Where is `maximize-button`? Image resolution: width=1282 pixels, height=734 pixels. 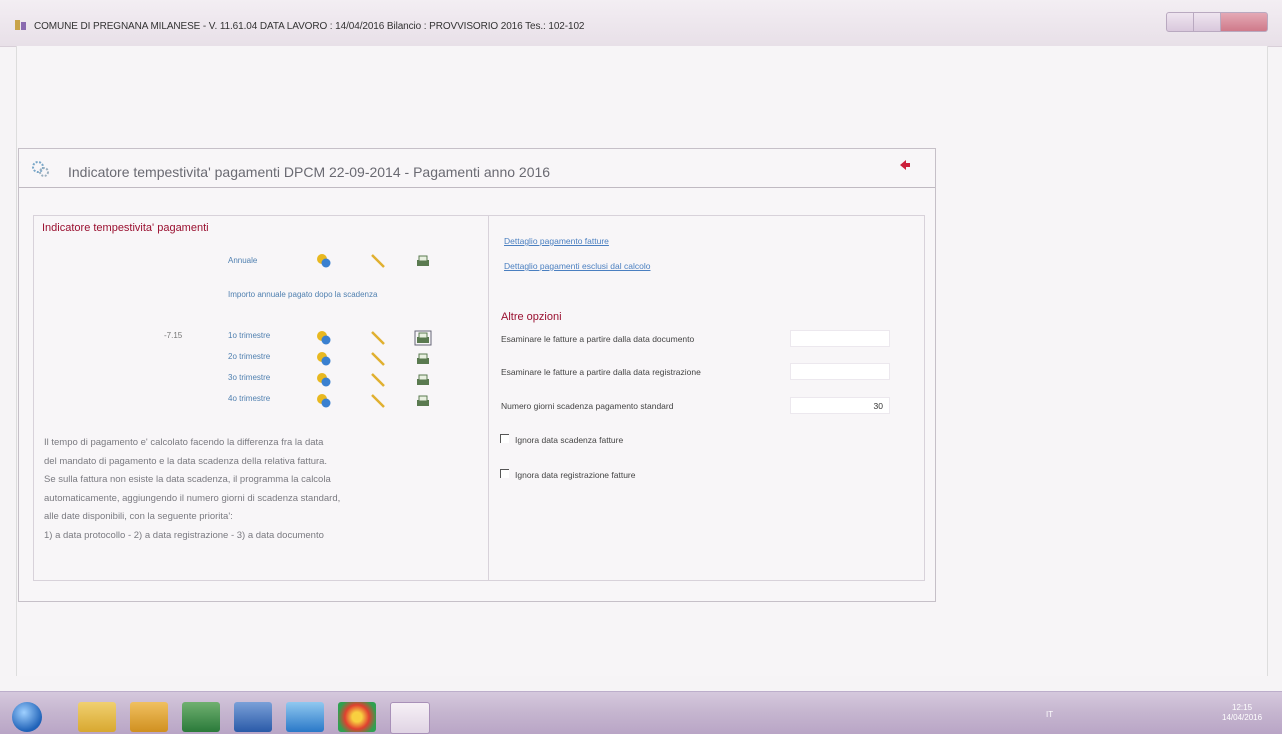
maximize-button is located at coordinates (1207, 22).